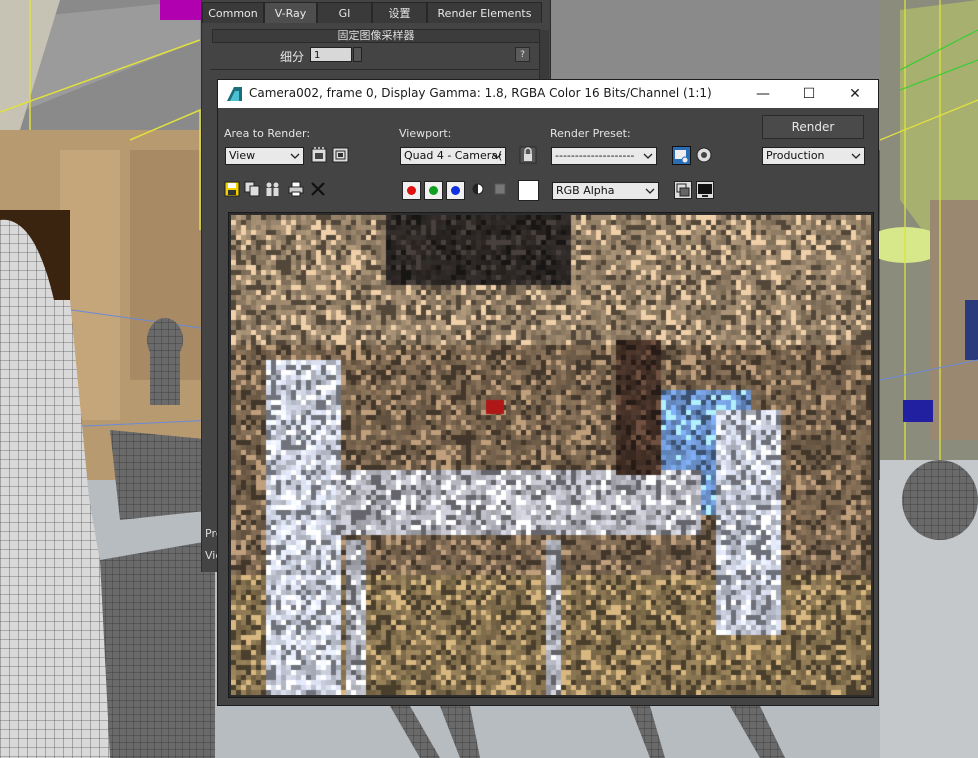 The height and width of the screenshot is (758, 978). I want to click on red-channel-toggle, so click(411, 190).